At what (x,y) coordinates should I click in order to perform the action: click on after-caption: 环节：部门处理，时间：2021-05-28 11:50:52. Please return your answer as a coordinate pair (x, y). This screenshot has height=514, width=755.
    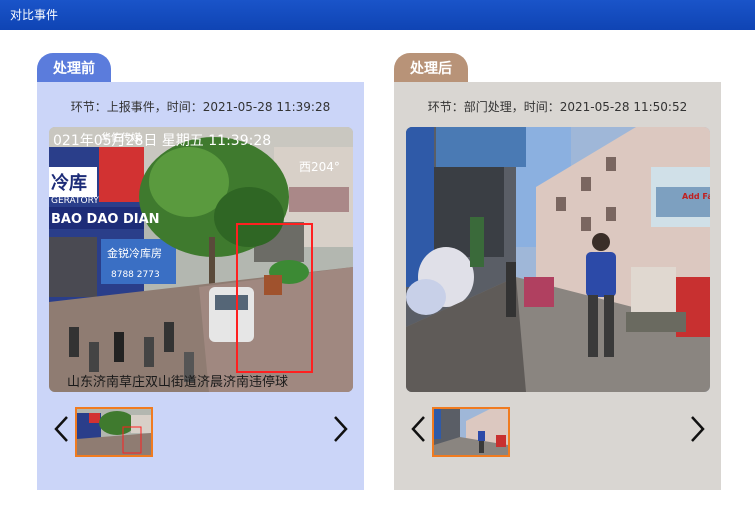
    Looking at the image, I should click on (557, 107).